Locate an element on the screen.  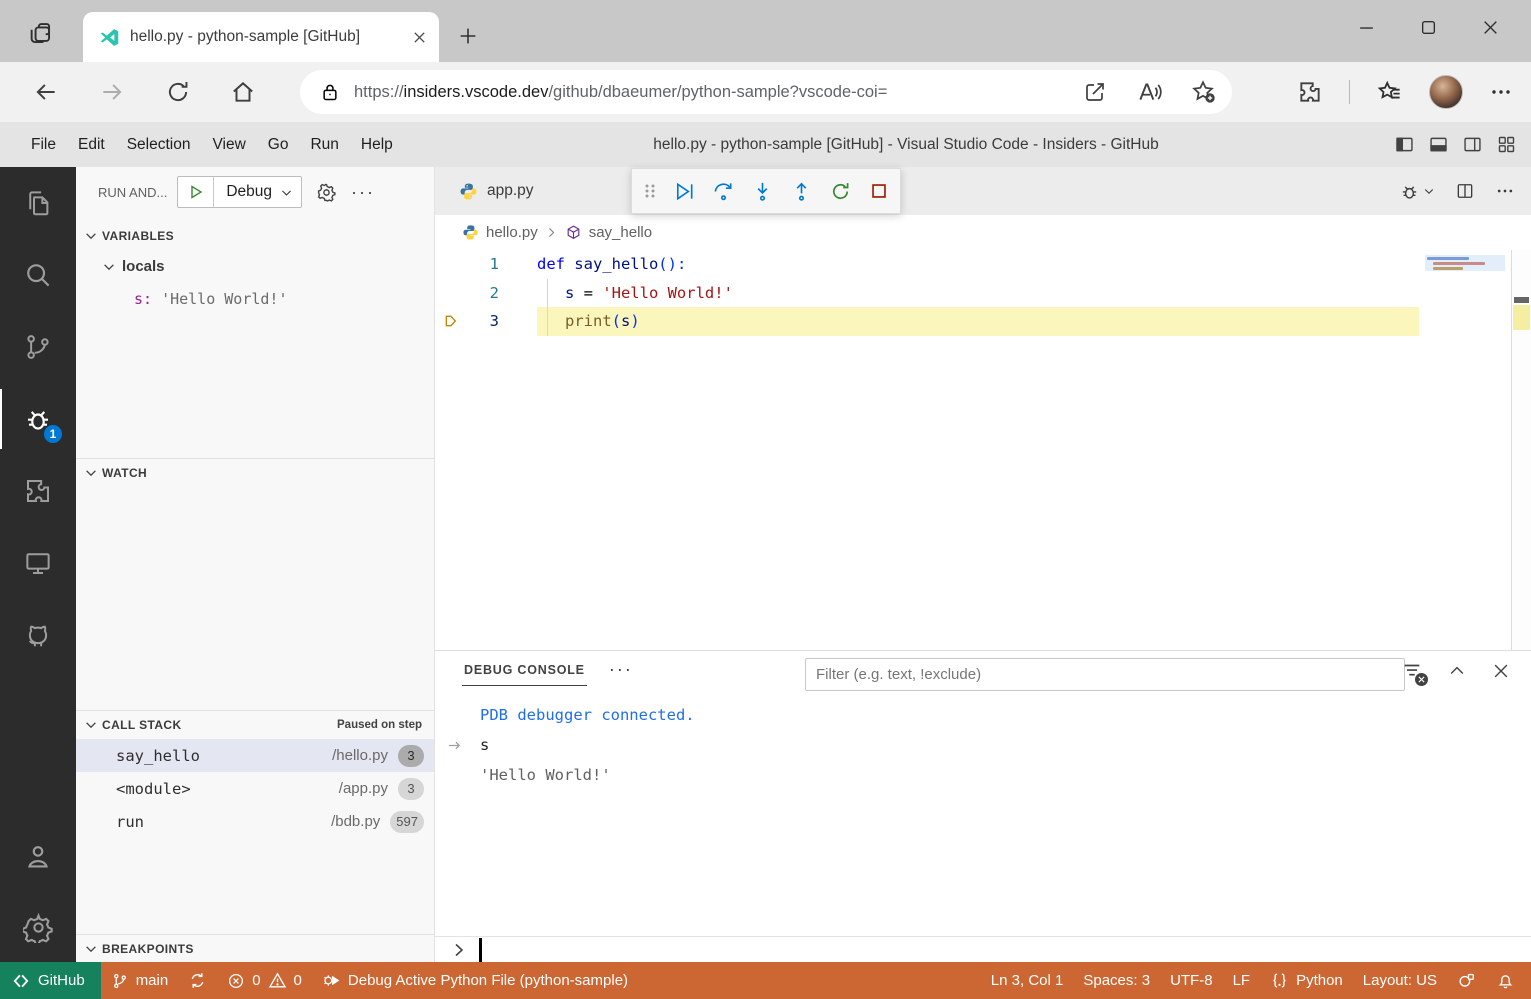
menu-view: View is located at coordinates (228, 144).